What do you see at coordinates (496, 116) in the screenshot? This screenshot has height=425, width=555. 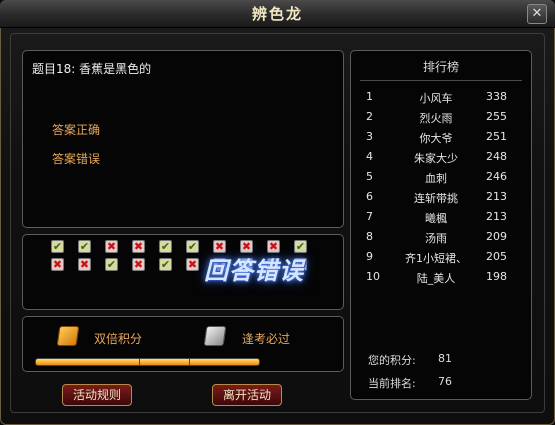 I see `player-score: 255` at bounding box center [496, 116].